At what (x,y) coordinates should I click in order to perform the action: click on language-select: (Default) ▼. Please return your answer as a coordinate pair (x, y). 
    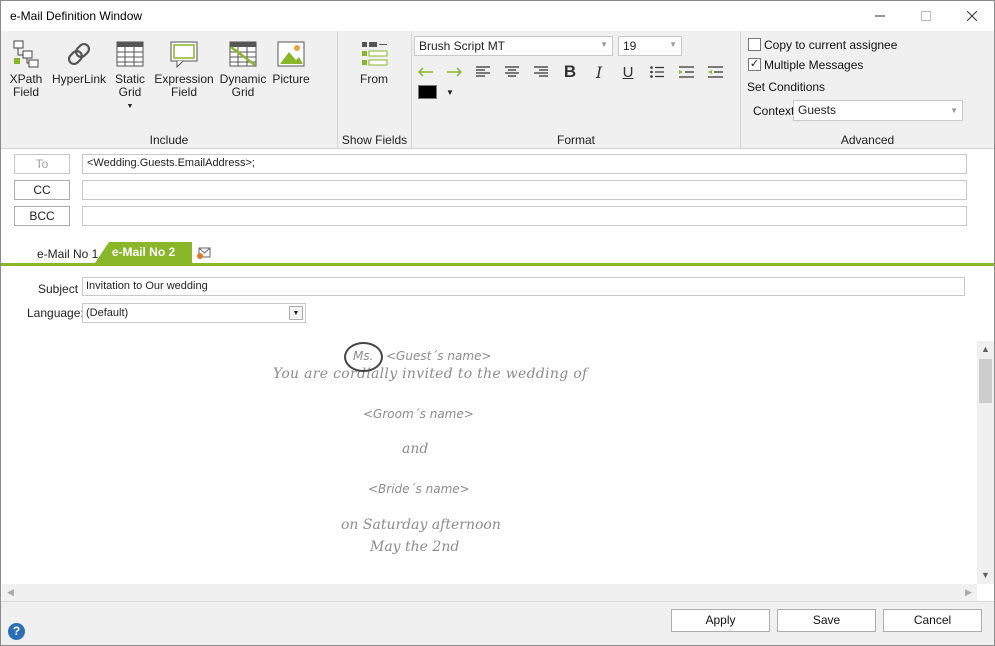
    Looking at the image, I should click on (194, 313).